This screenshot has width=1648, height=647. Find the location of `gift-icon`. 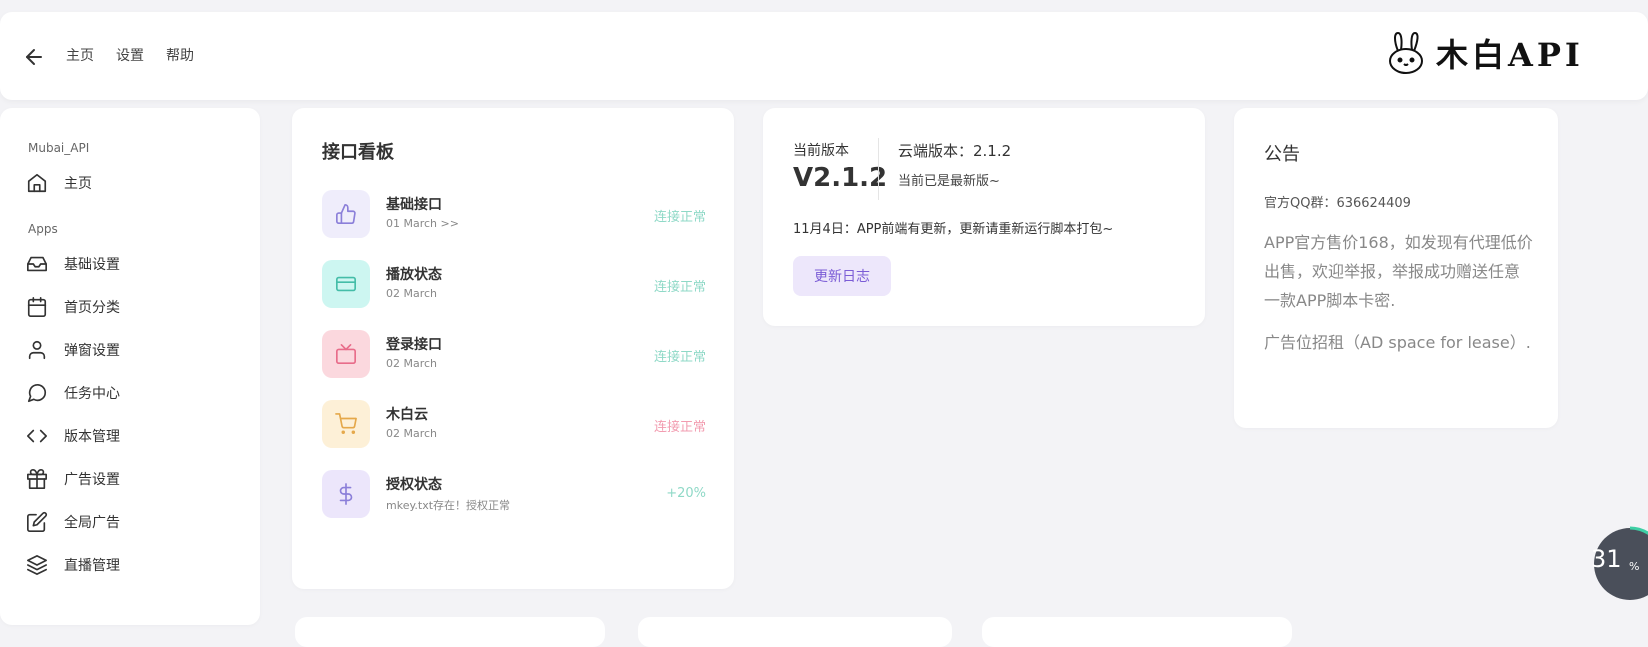

gift-icon is located at coordinates (37, 479).